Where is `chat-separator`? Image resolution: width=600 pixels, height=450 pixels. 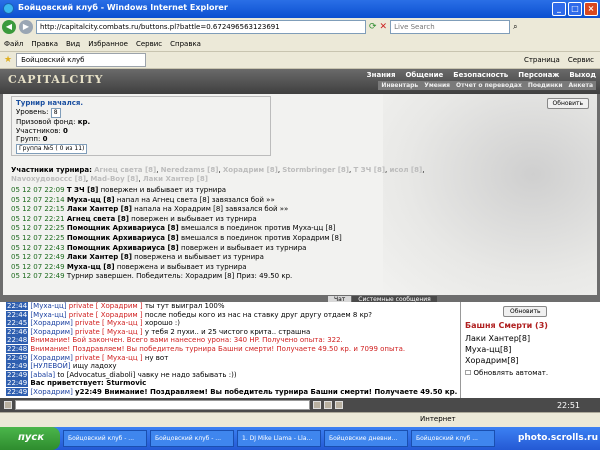
chat-separator is located at coordinates (300, 298).